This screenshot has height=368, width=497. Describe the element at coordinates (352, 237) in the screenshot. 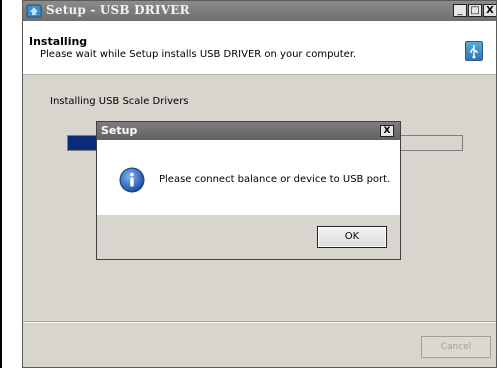

I see `ok-button: OK` at that location.